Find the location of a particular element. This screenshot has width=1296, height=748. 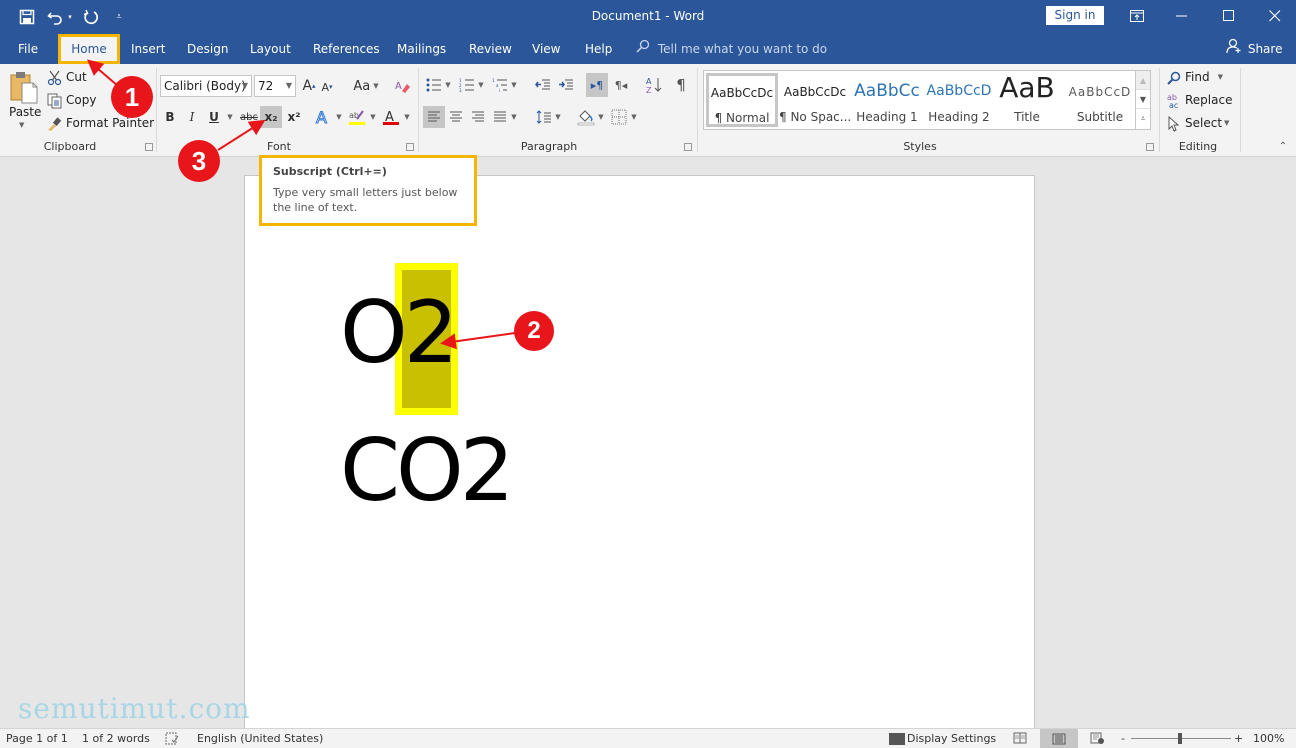

line-spacing-dropdown-icon: ▼ is located at coordinates (558, 117).